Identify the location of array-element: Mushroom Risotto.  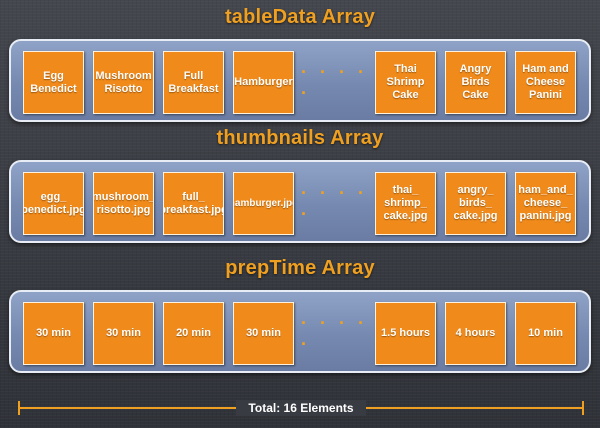
(123, 82).